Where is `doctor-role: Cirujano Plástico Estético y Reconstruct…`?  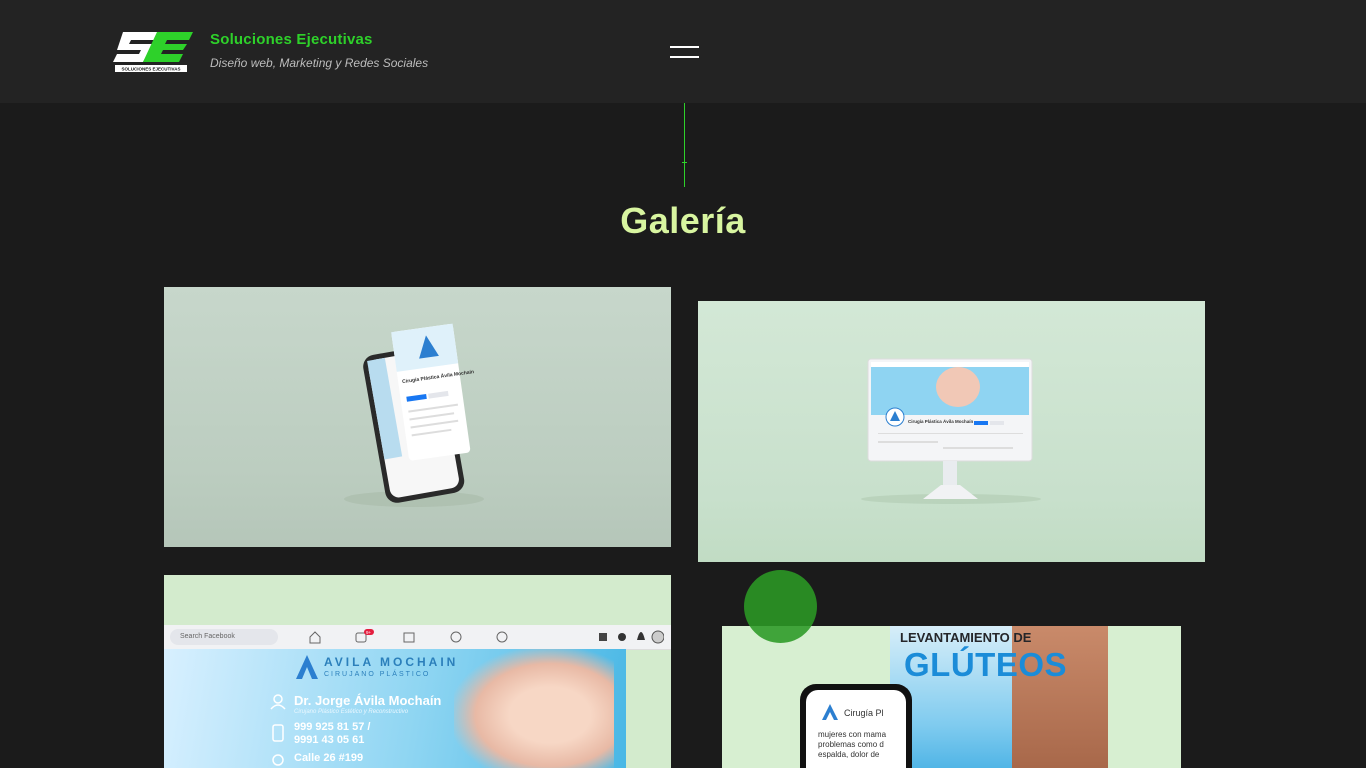 doctor-role: Cirujano Plástico Estético y Reconstruct… is located at coordinates (351, 712).